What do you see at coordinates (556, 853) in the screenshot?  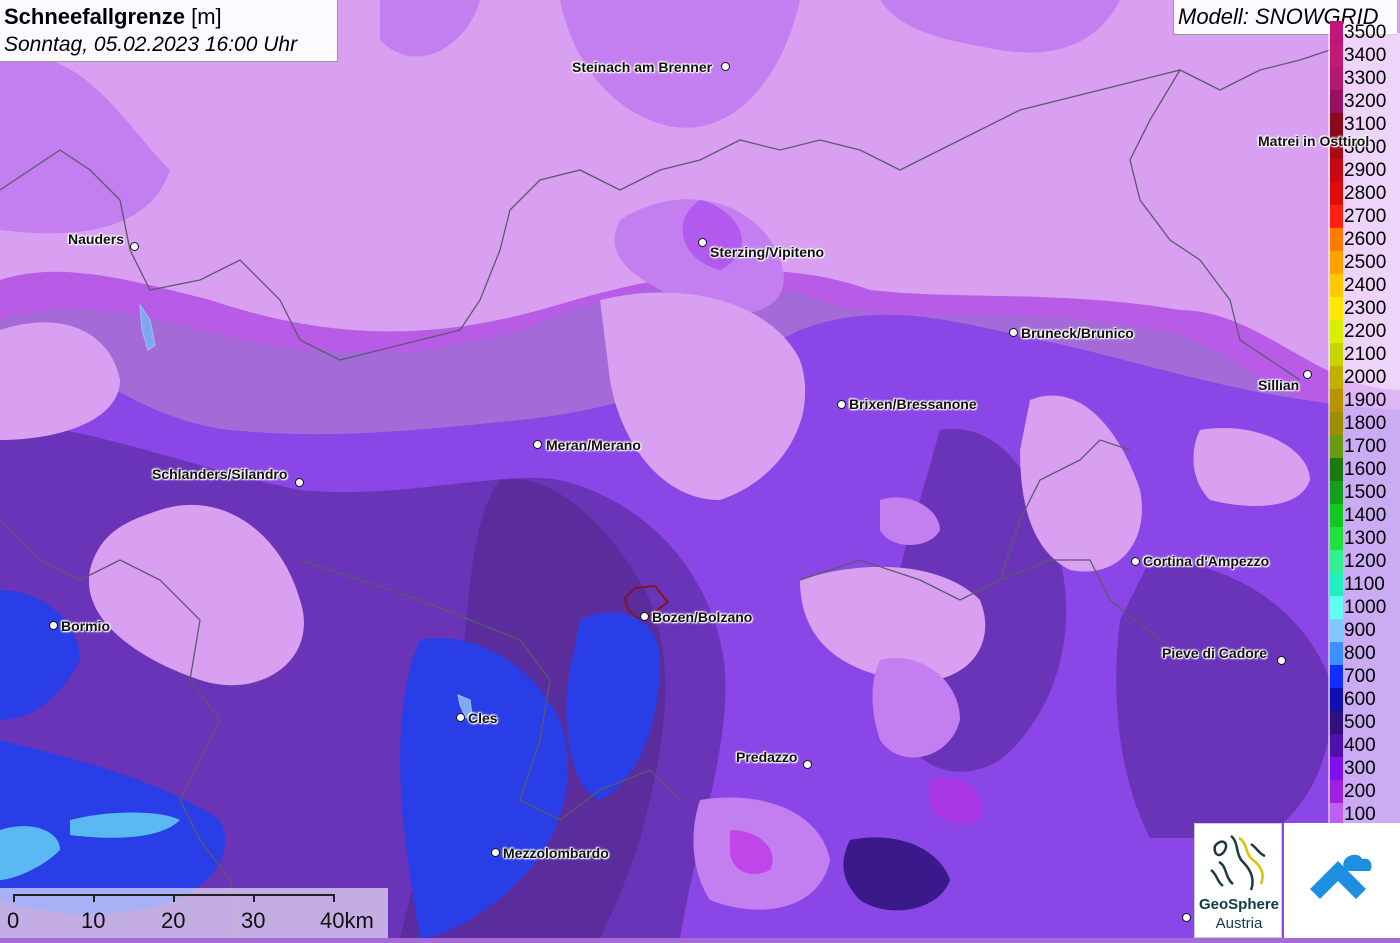 I see `city-label: Mezzolombardo` at bounding box center [556, 853].